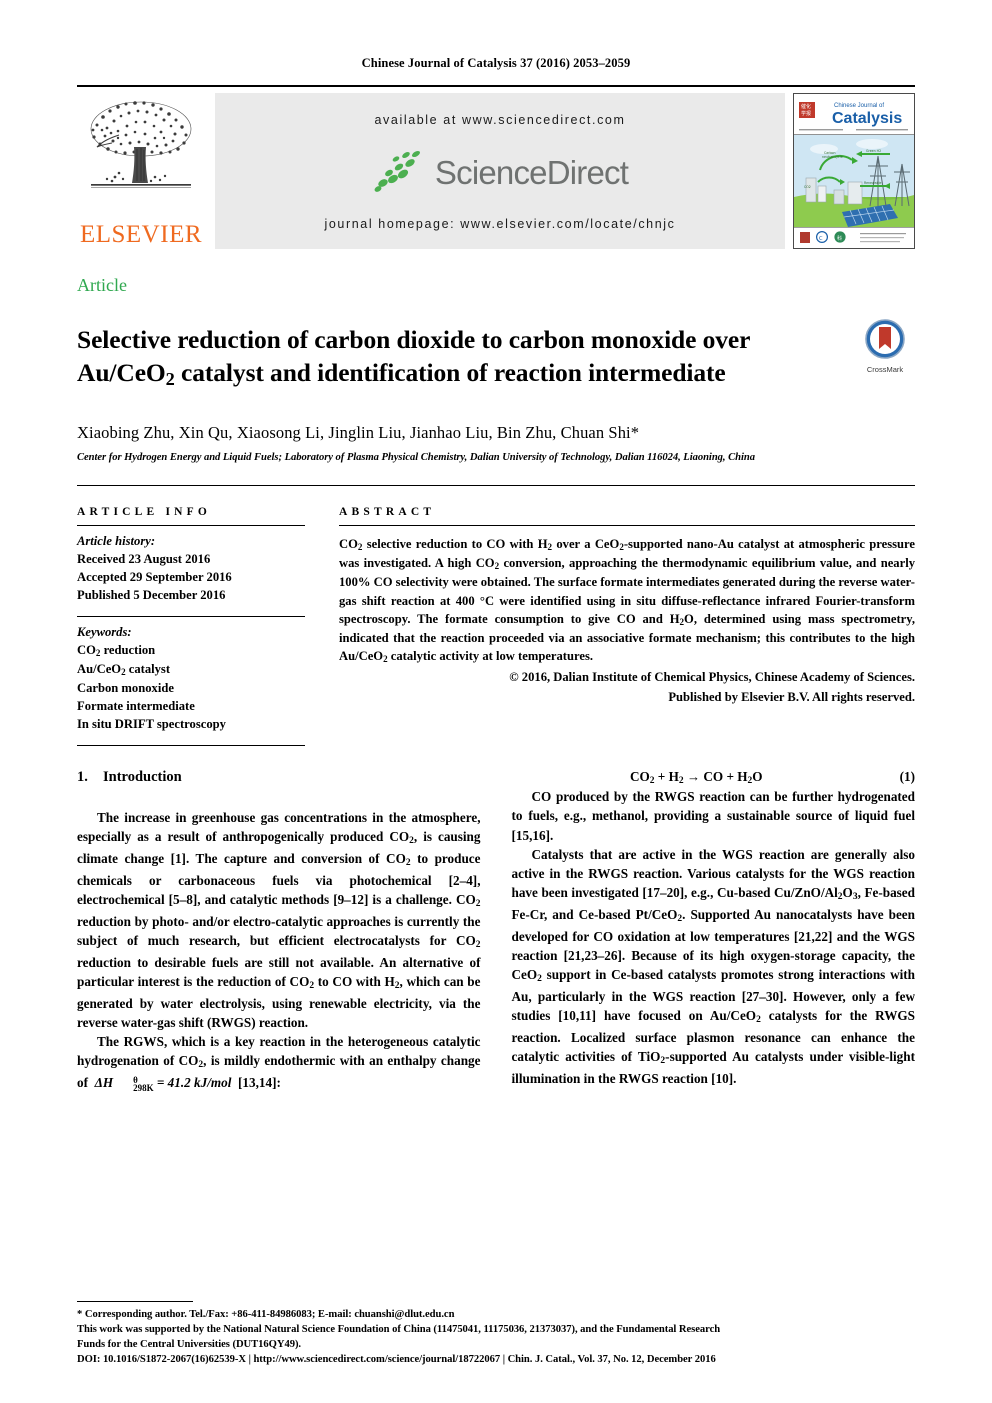 Image resolution: width=992 pixels, height=1403 pixels. What do you see at coordinates (885, 339) in the screenshot?
I see `crossmark-icon` at bounding box center [885, 339].